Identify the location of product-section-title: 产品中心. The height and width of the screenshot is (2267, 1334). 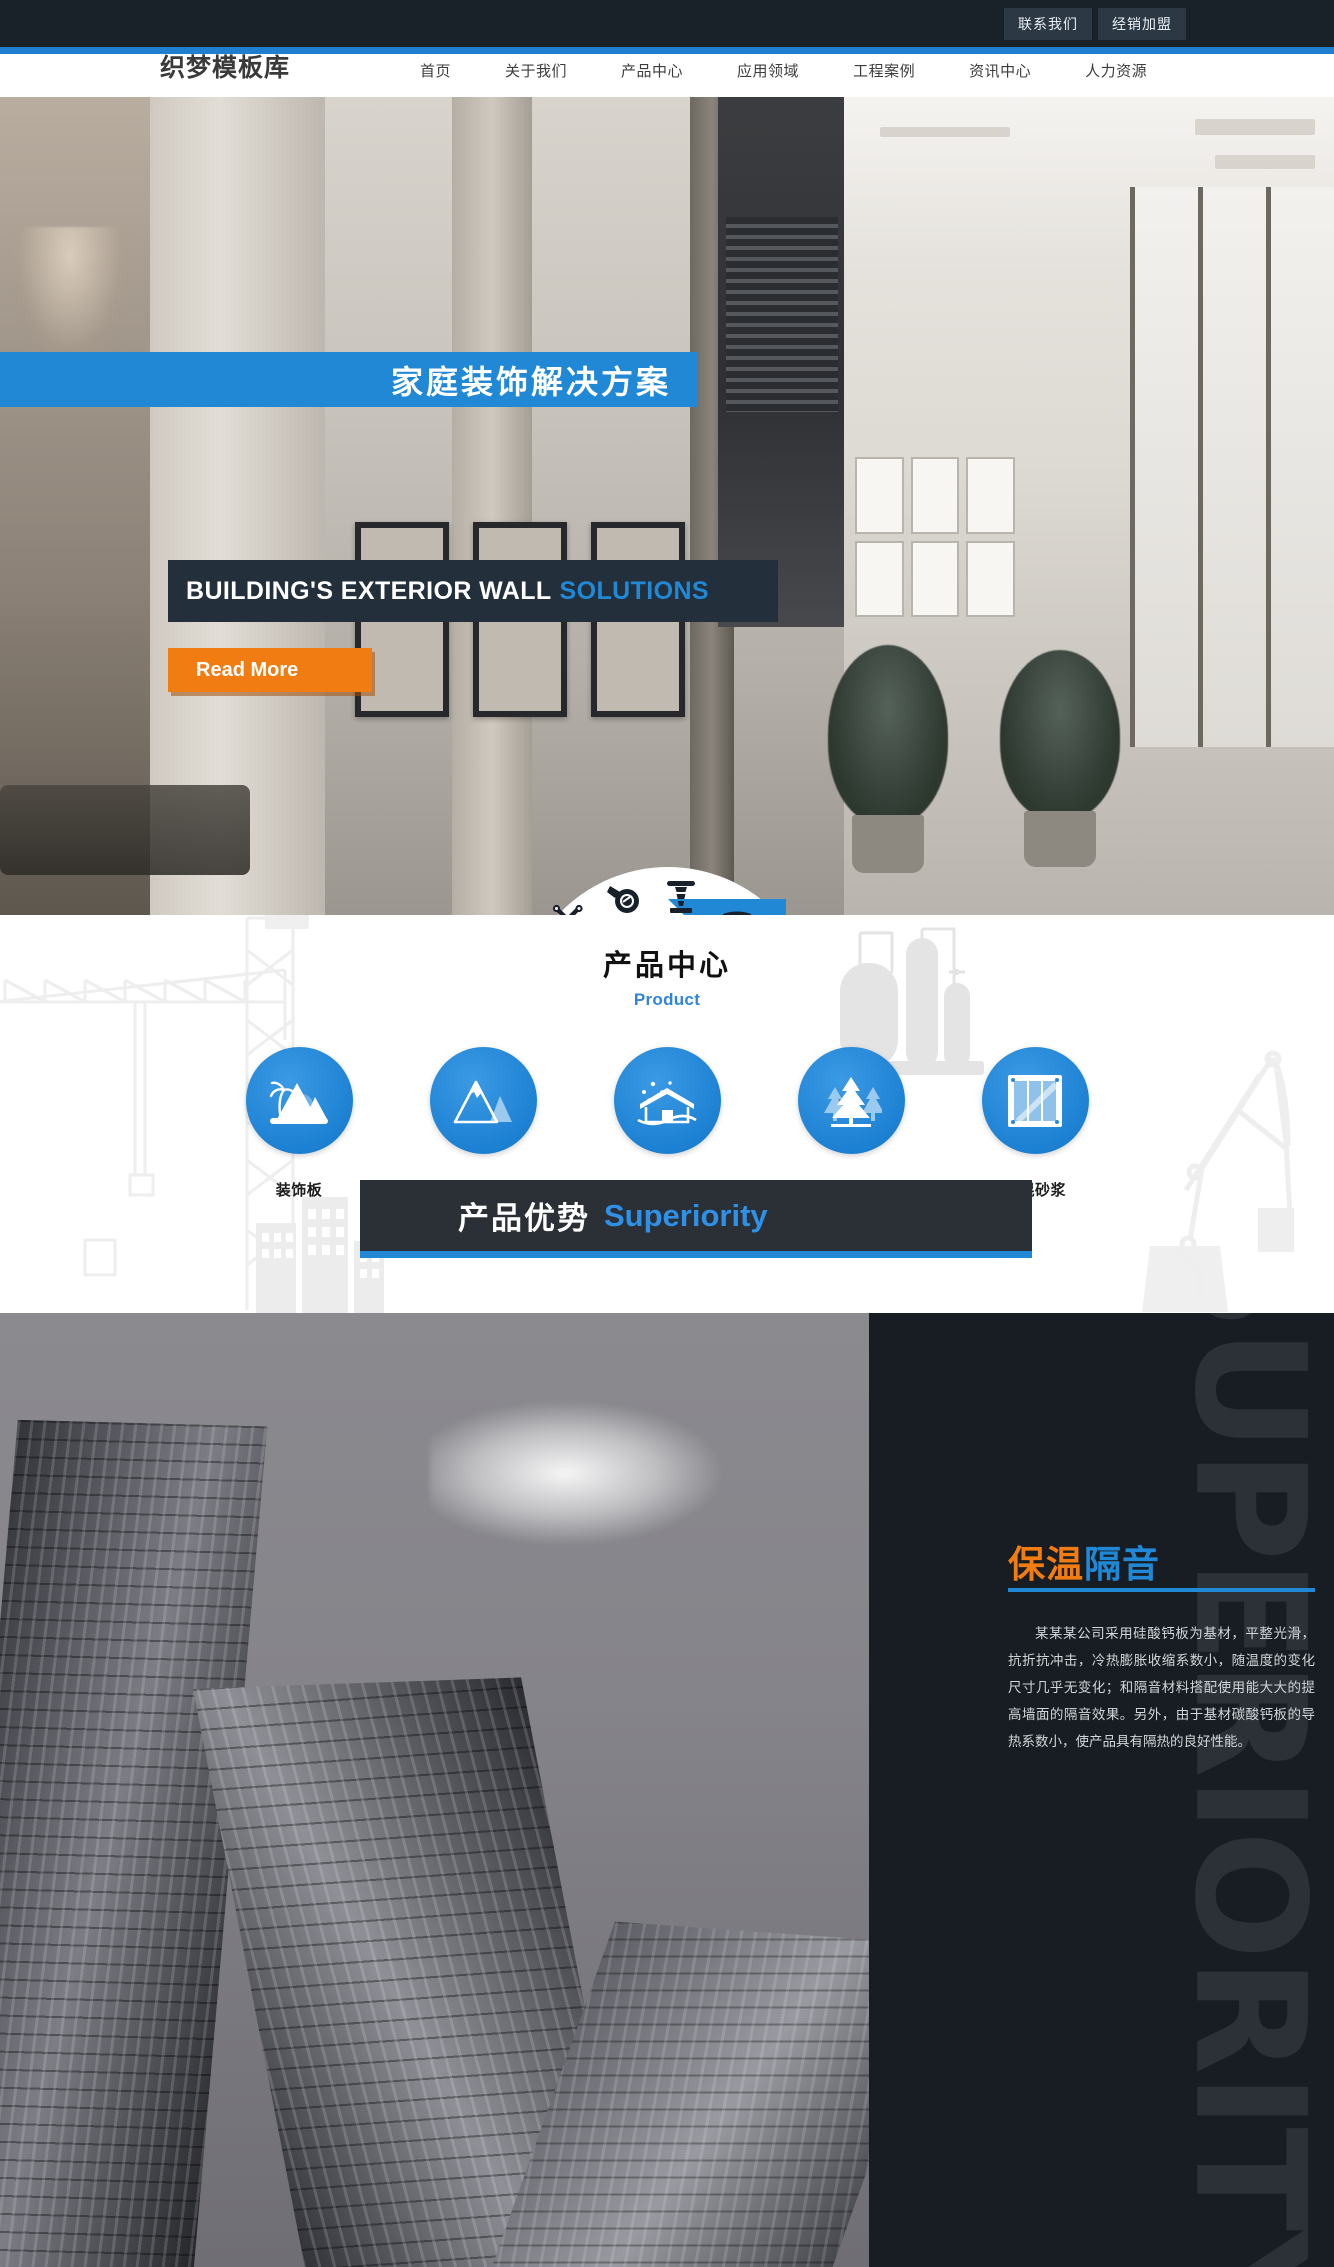
(666, 965).